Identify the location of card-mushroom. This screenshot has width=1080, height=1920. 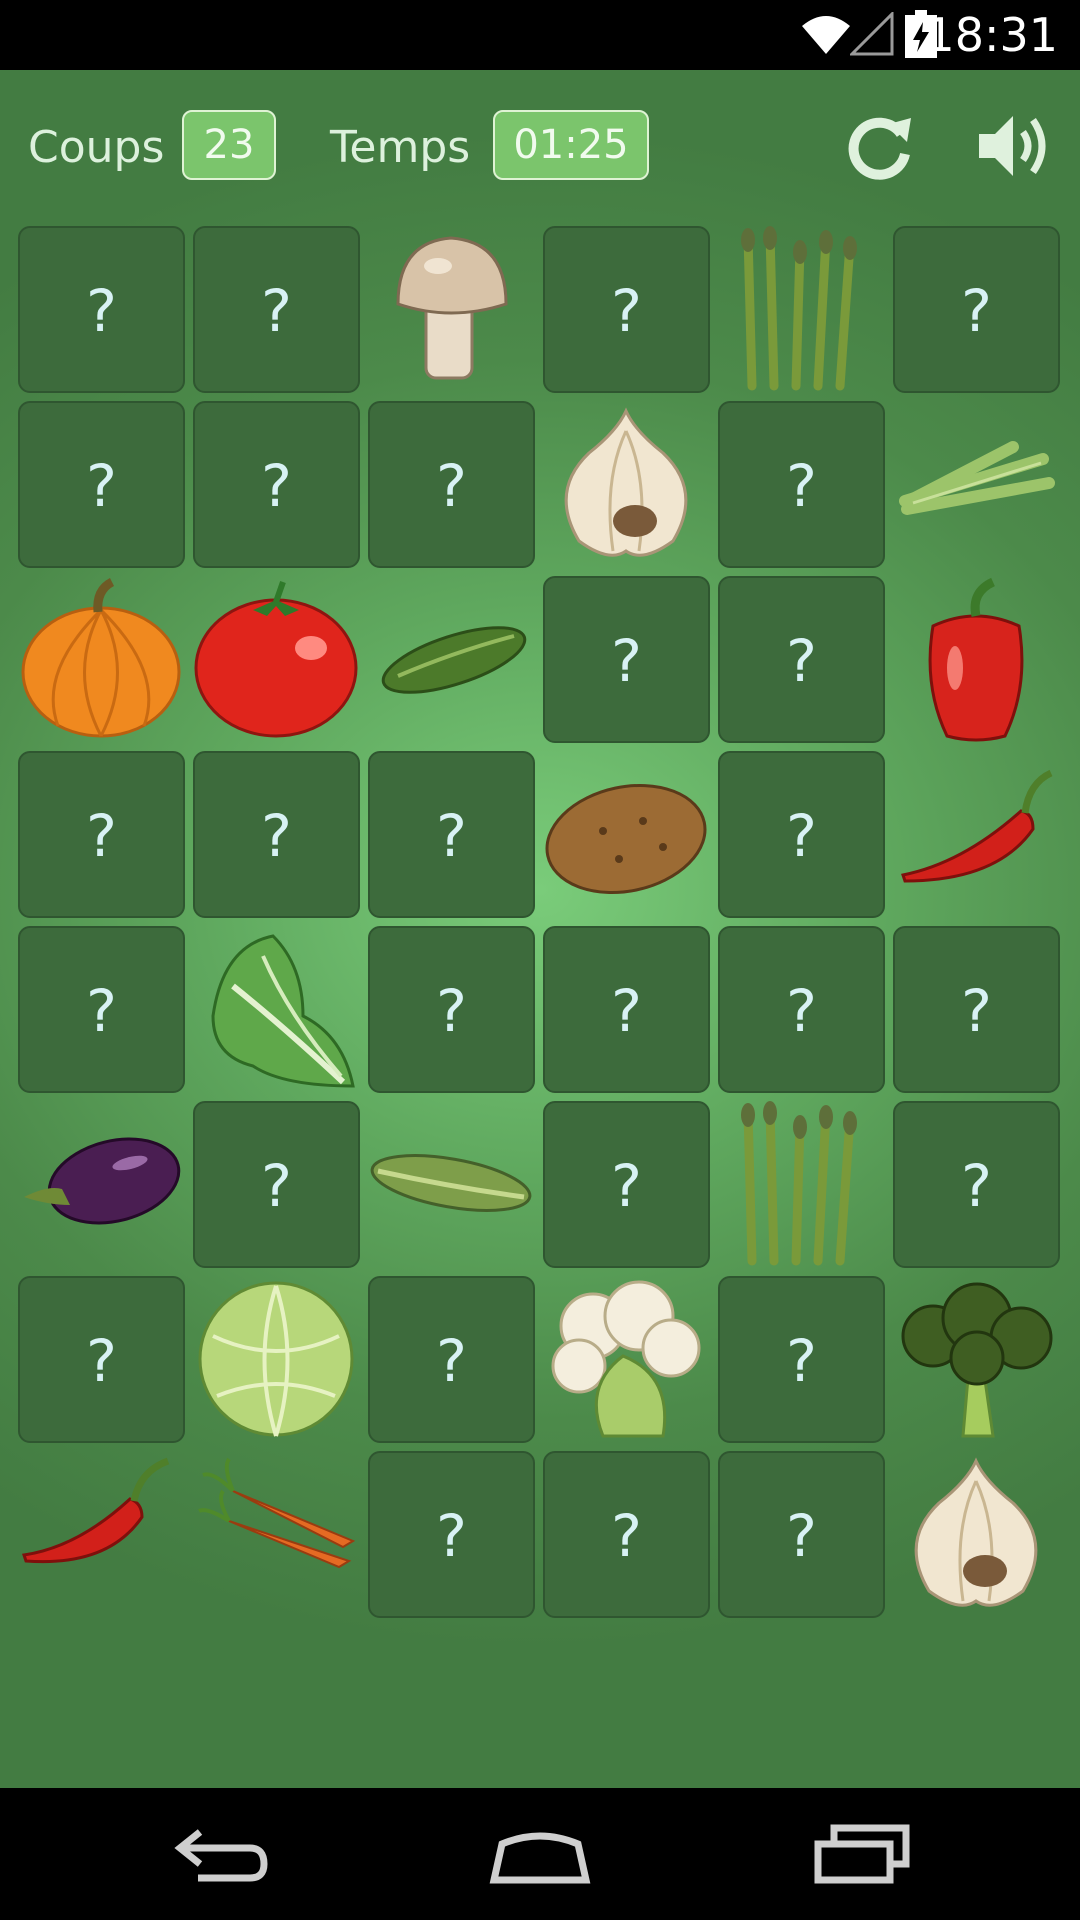
(451, 309).